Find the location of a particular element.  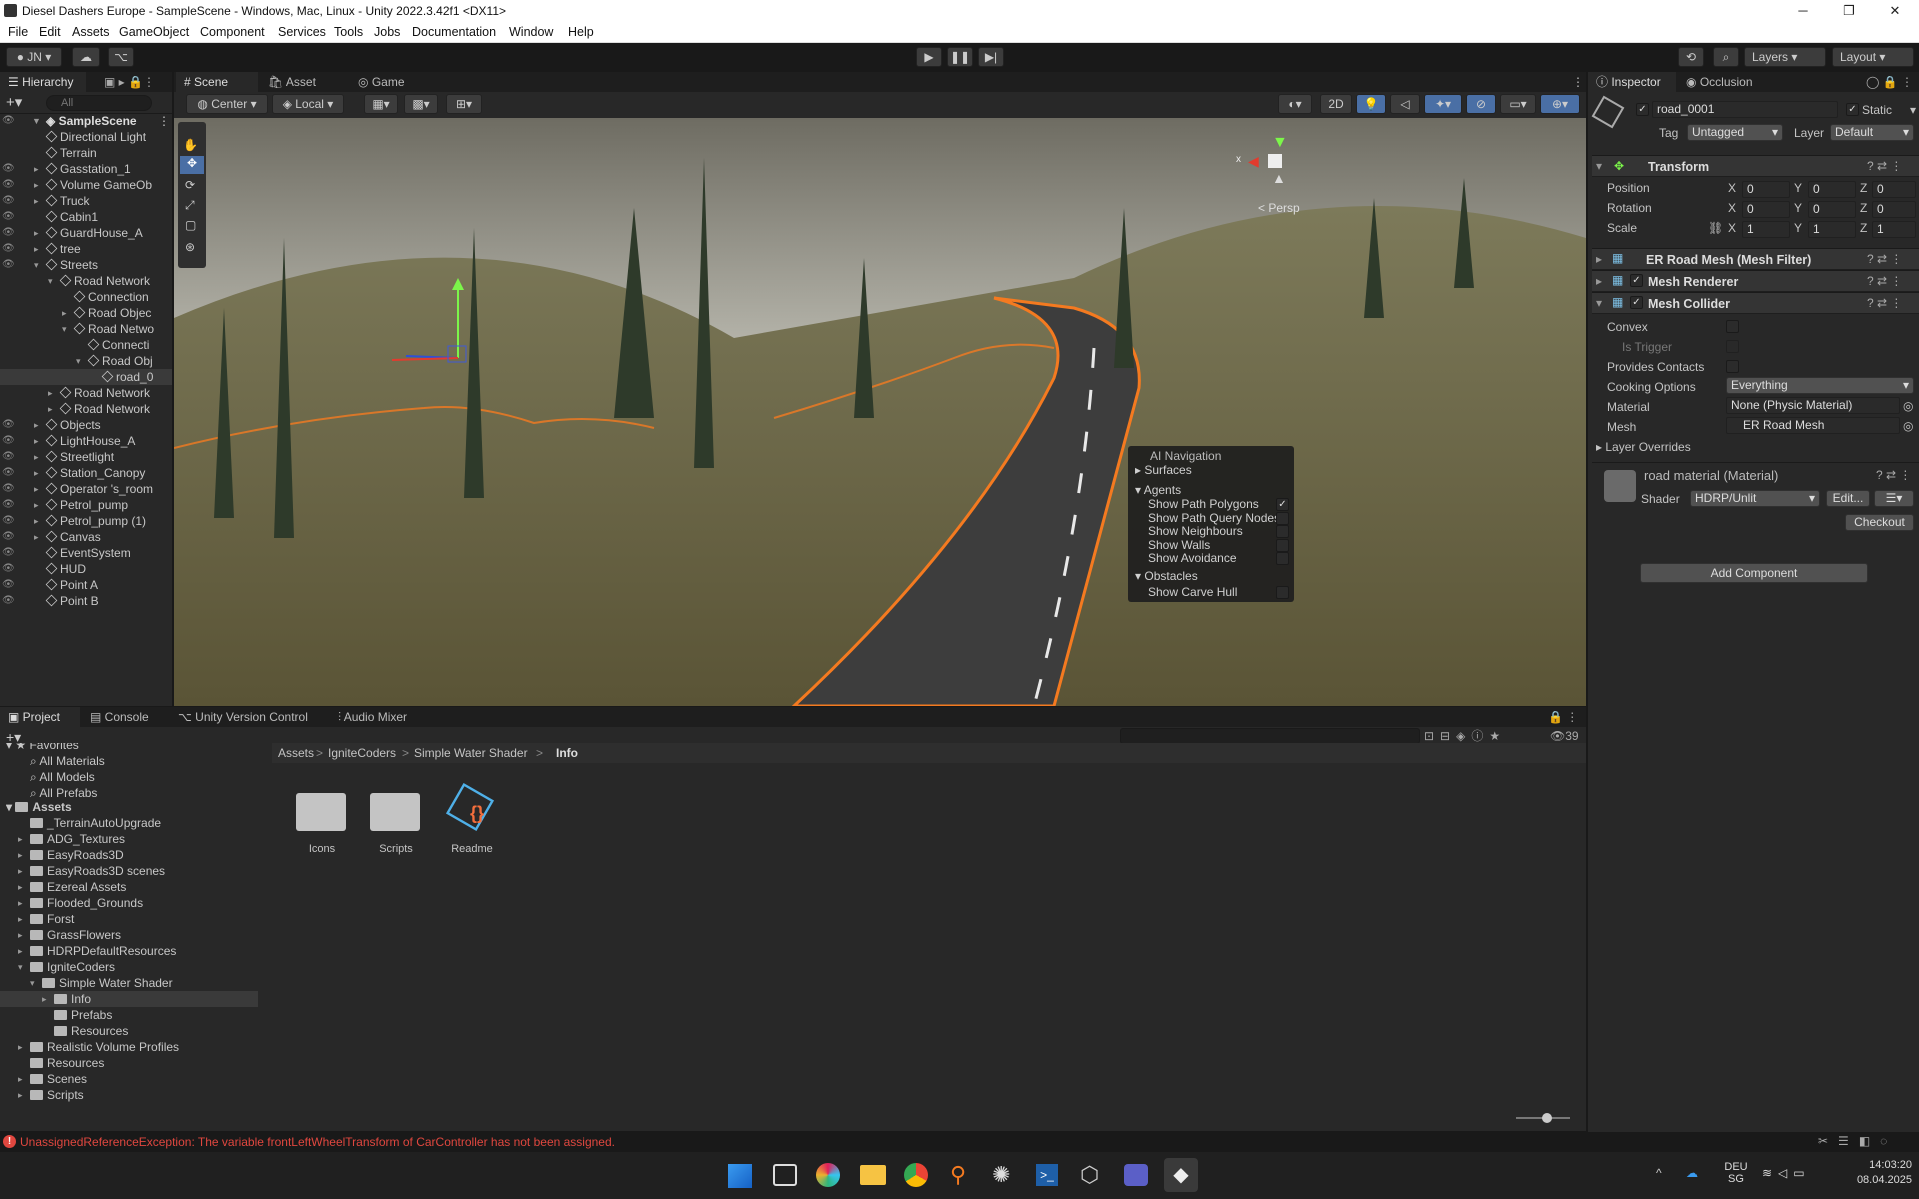

asset-folder: _TerrainAutoUpgrade is located at coordinates (129, 823).